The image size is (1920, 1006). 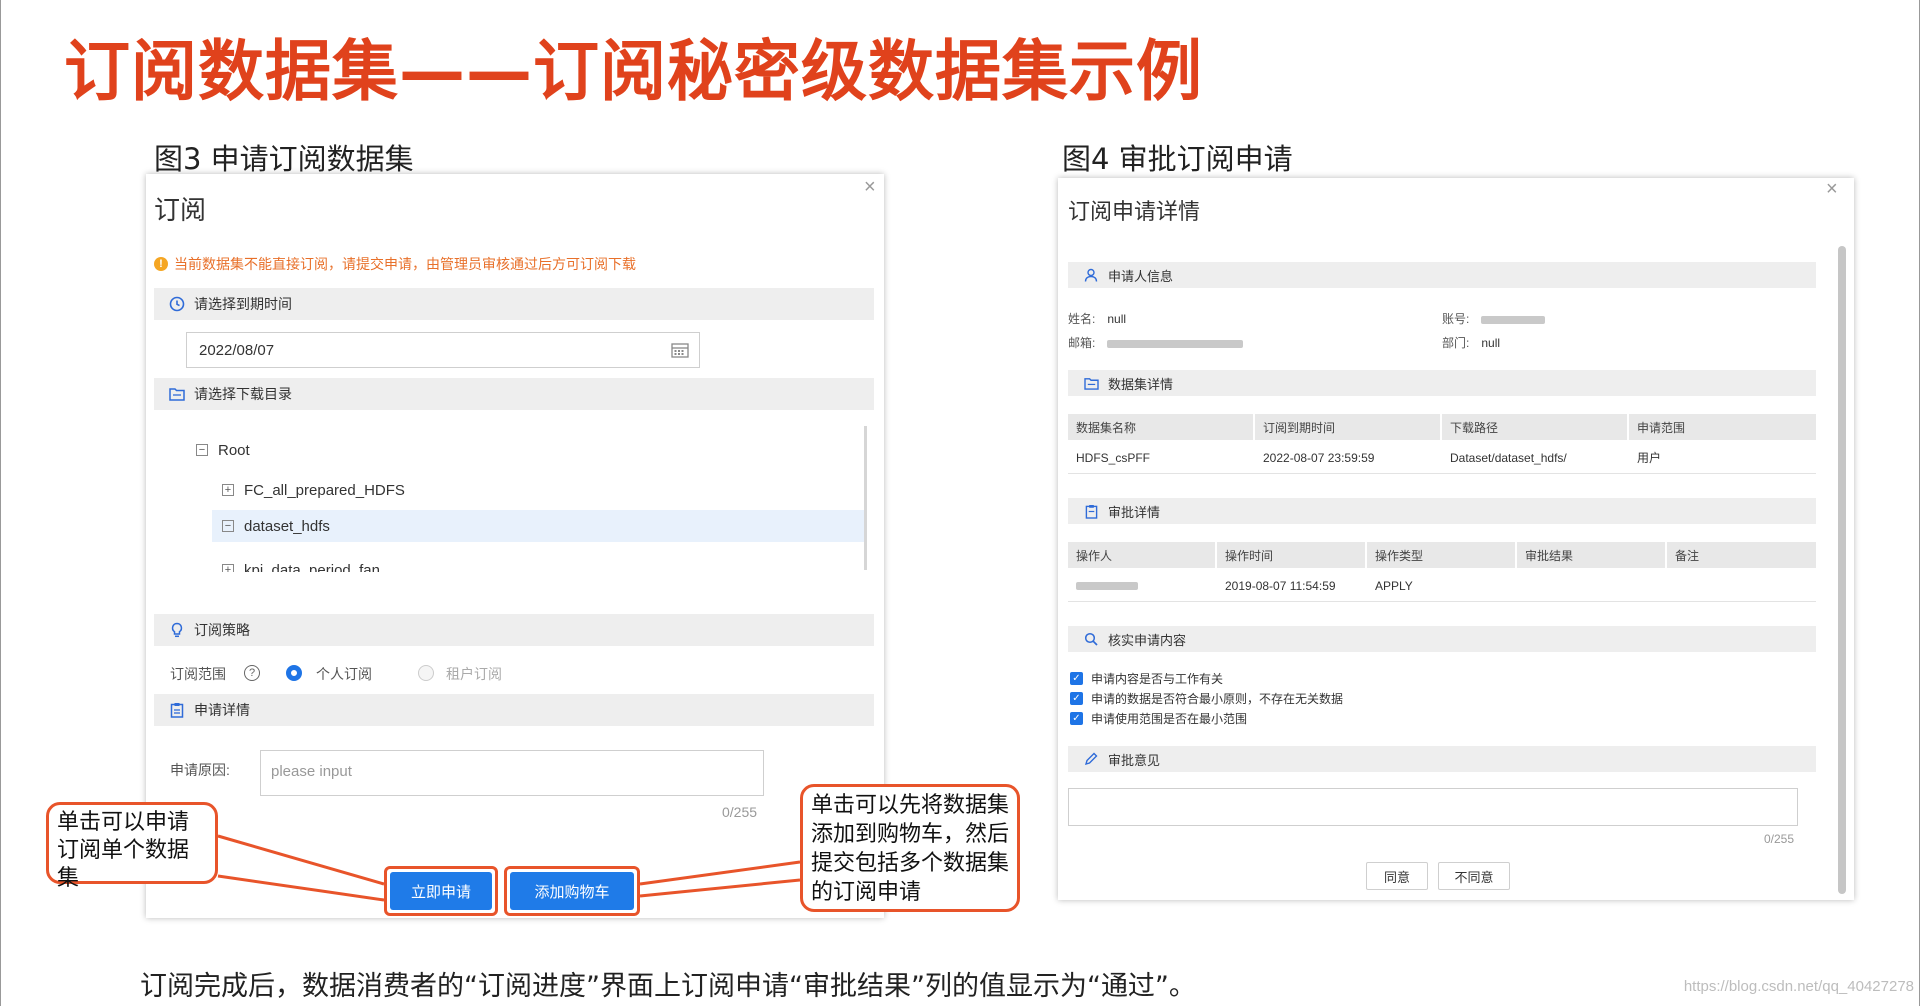 What do you see at coordinates (1442, 427) in the screenshot?
I see `dataset-table-header: 数据集名称 订阅到期时间 下载路径 申请范围` at bounding box center [1442, 427].